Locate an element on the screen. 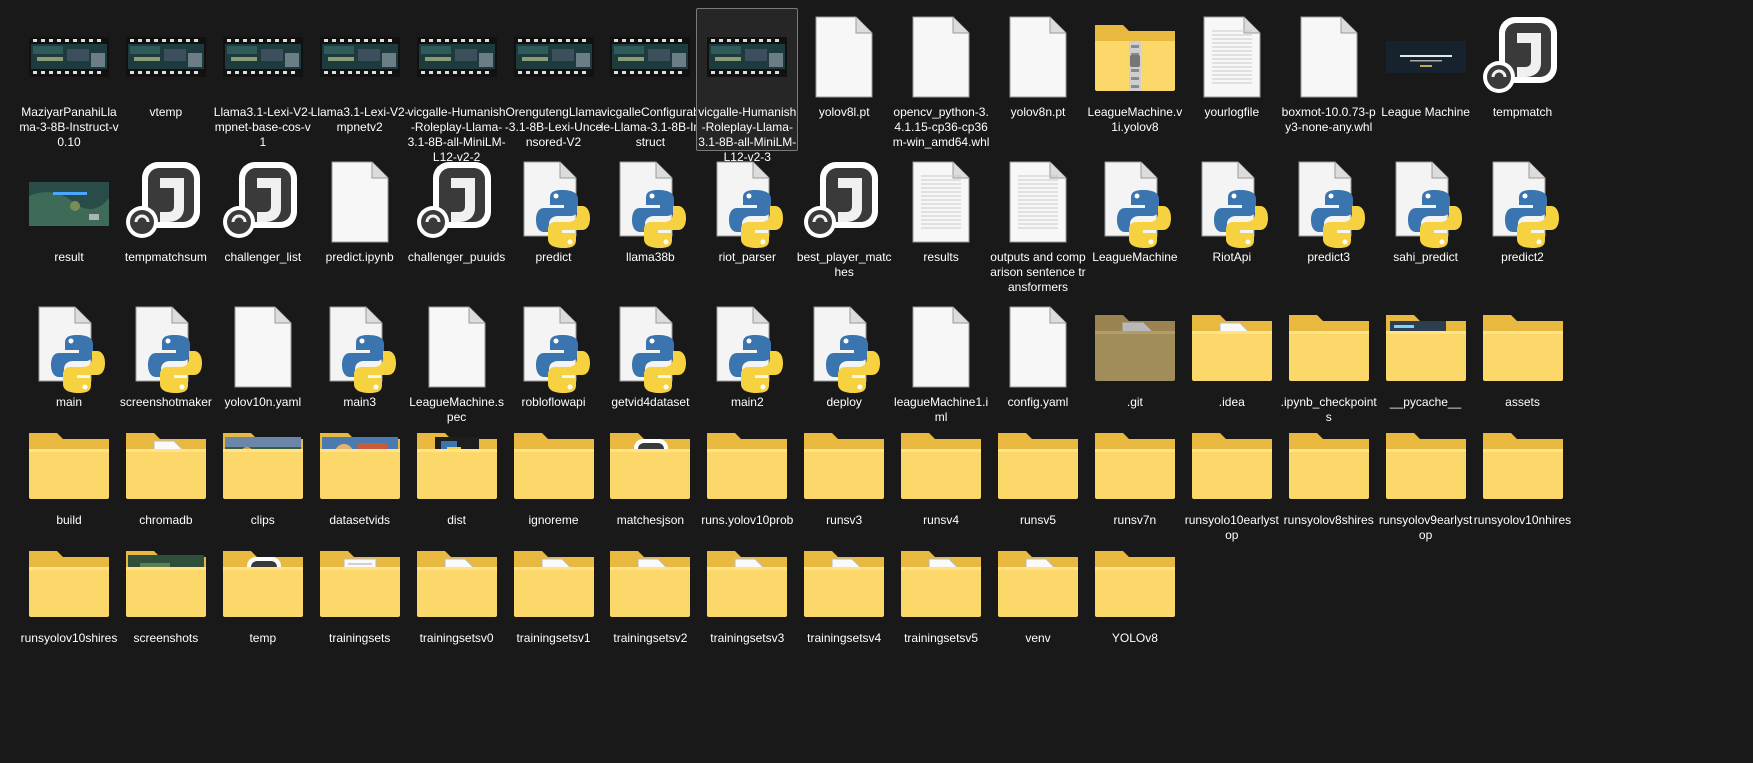 The image size is (1753, 763). file-item: trainingsetsv1 is located at coordinates (554, 590).